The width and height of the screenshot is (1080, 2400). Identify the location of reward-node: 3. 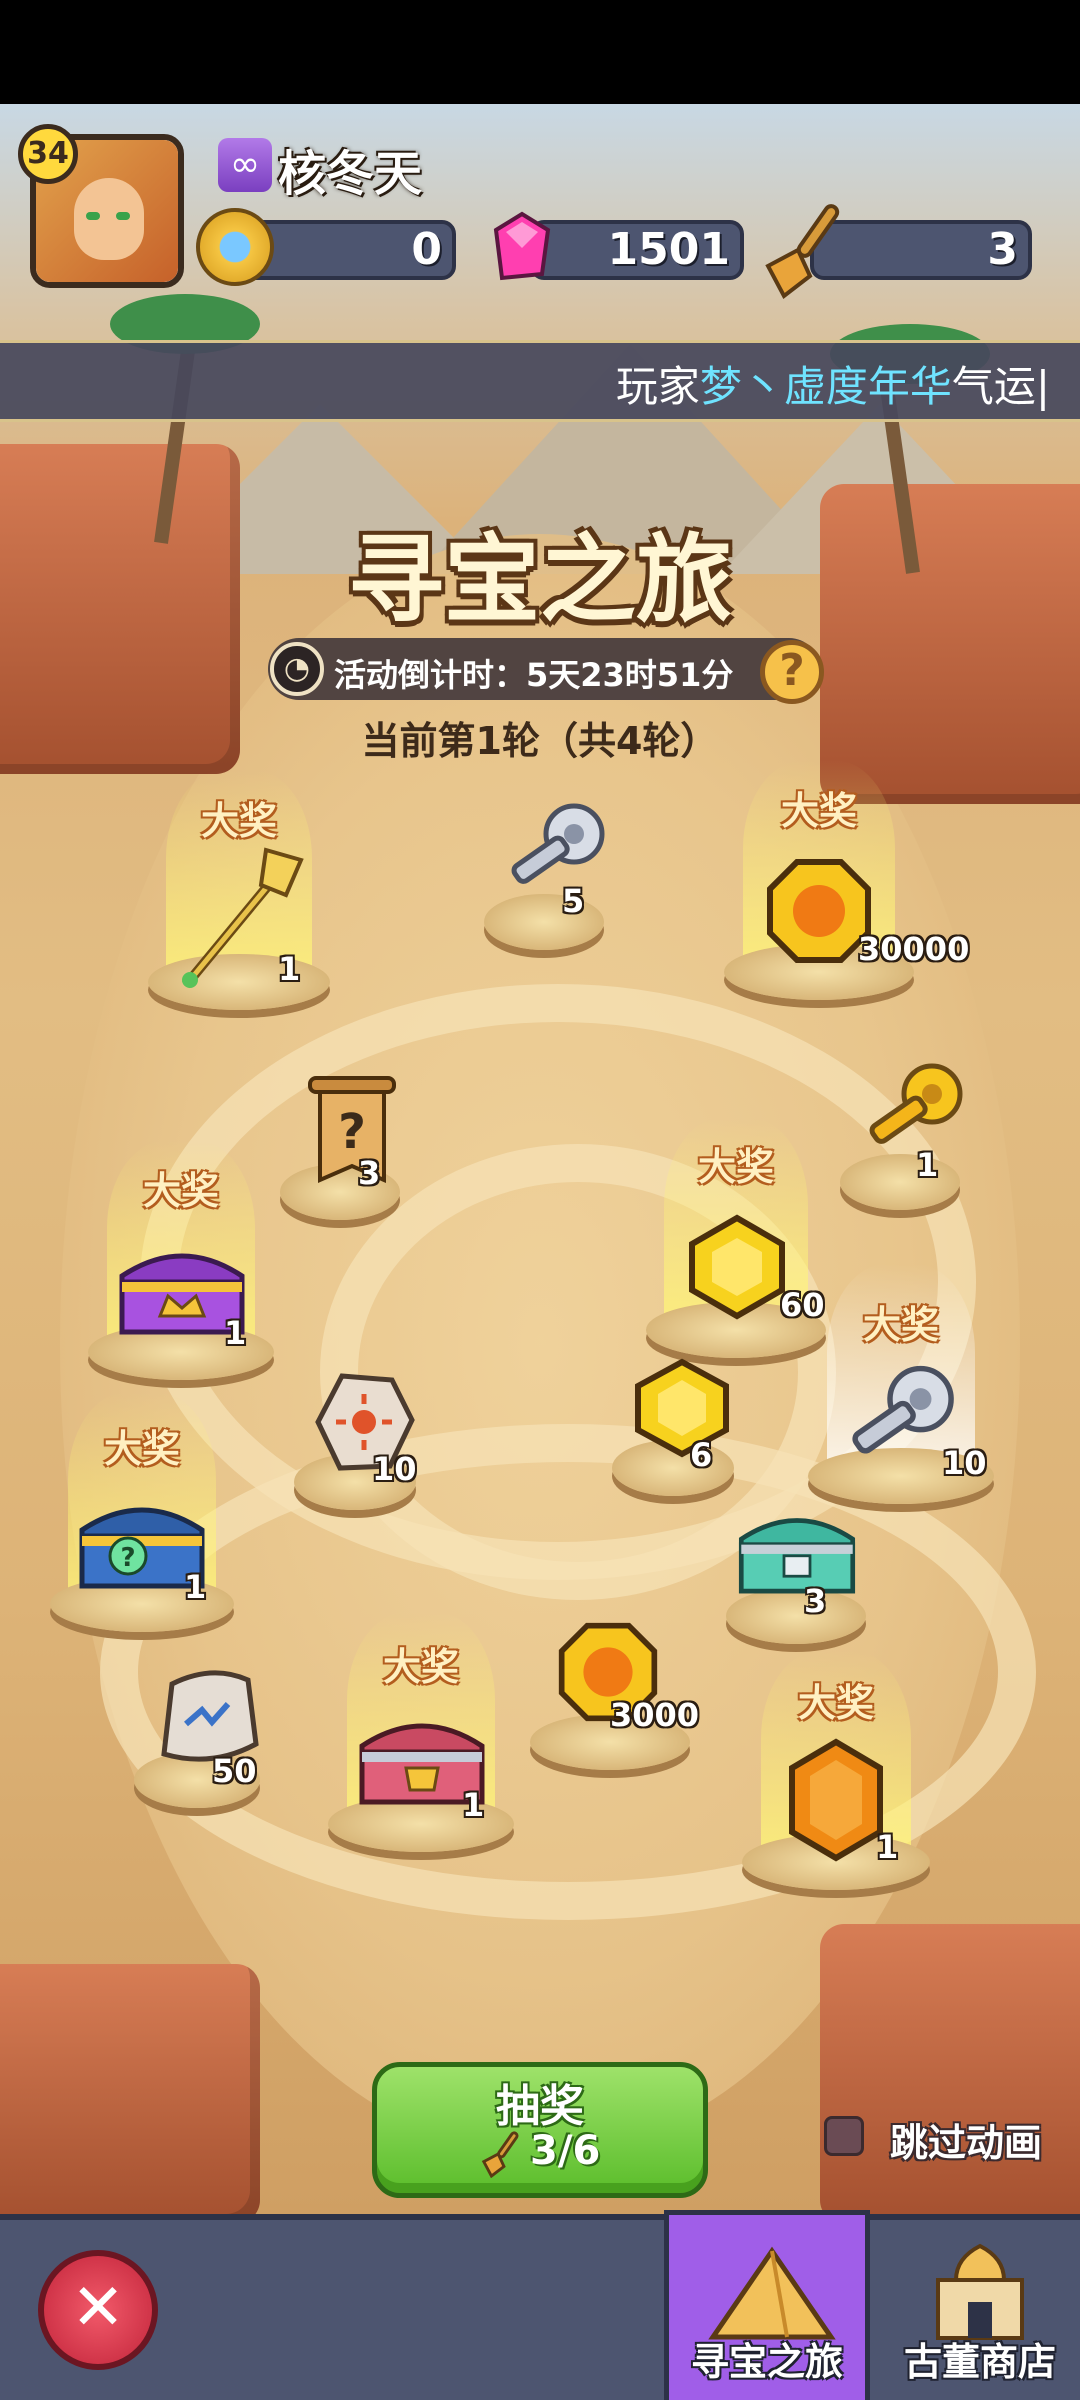
(796, 1571).